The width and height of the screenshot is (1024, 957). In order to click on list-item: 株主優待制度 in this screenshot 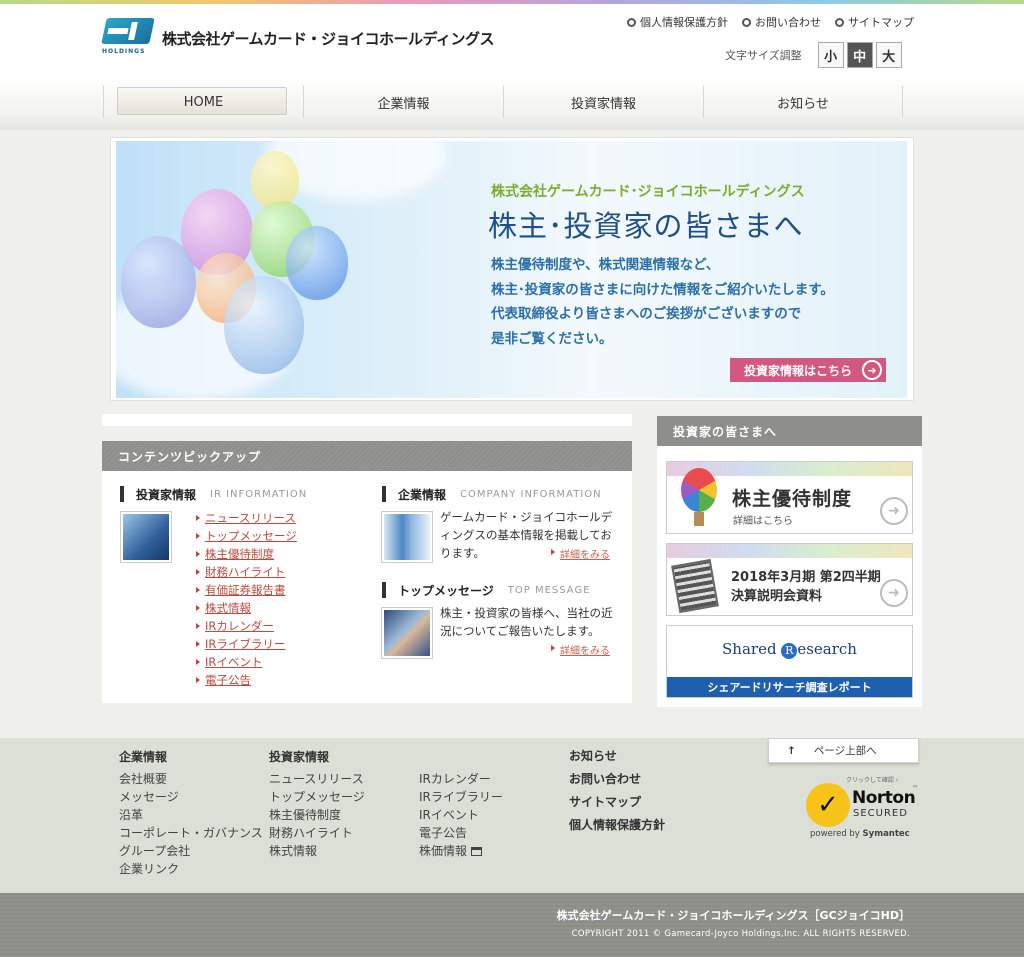, I will do `click(246, 554)`.